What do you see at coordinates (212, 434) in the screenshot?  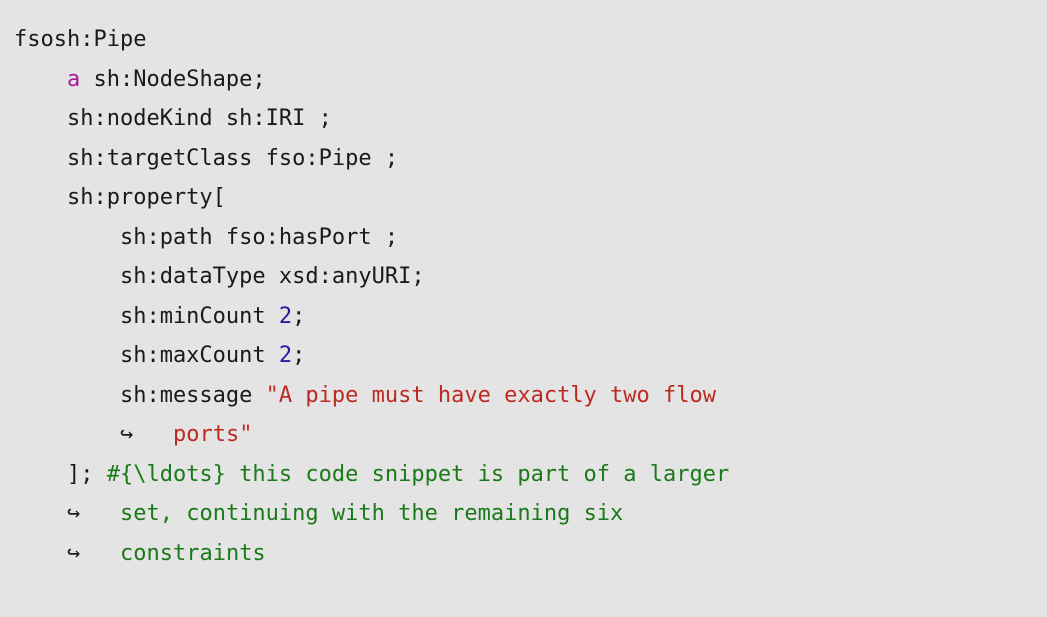 I see `code-token-string: ports"` at bounding box center [212, 434].